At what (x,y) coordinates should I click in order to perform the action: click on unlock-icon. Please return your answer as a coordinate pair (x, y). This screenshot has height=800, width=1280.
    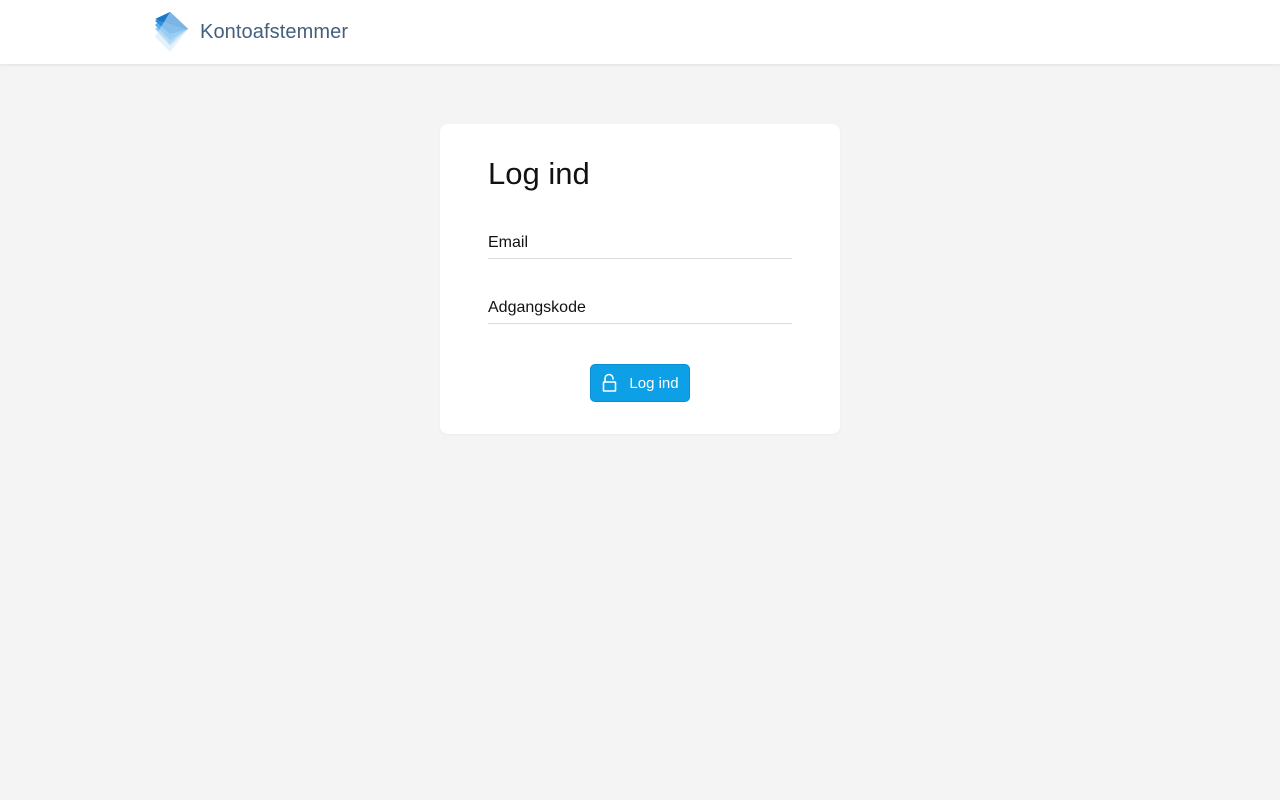
    Looking at the image, I should click on (610, 382).